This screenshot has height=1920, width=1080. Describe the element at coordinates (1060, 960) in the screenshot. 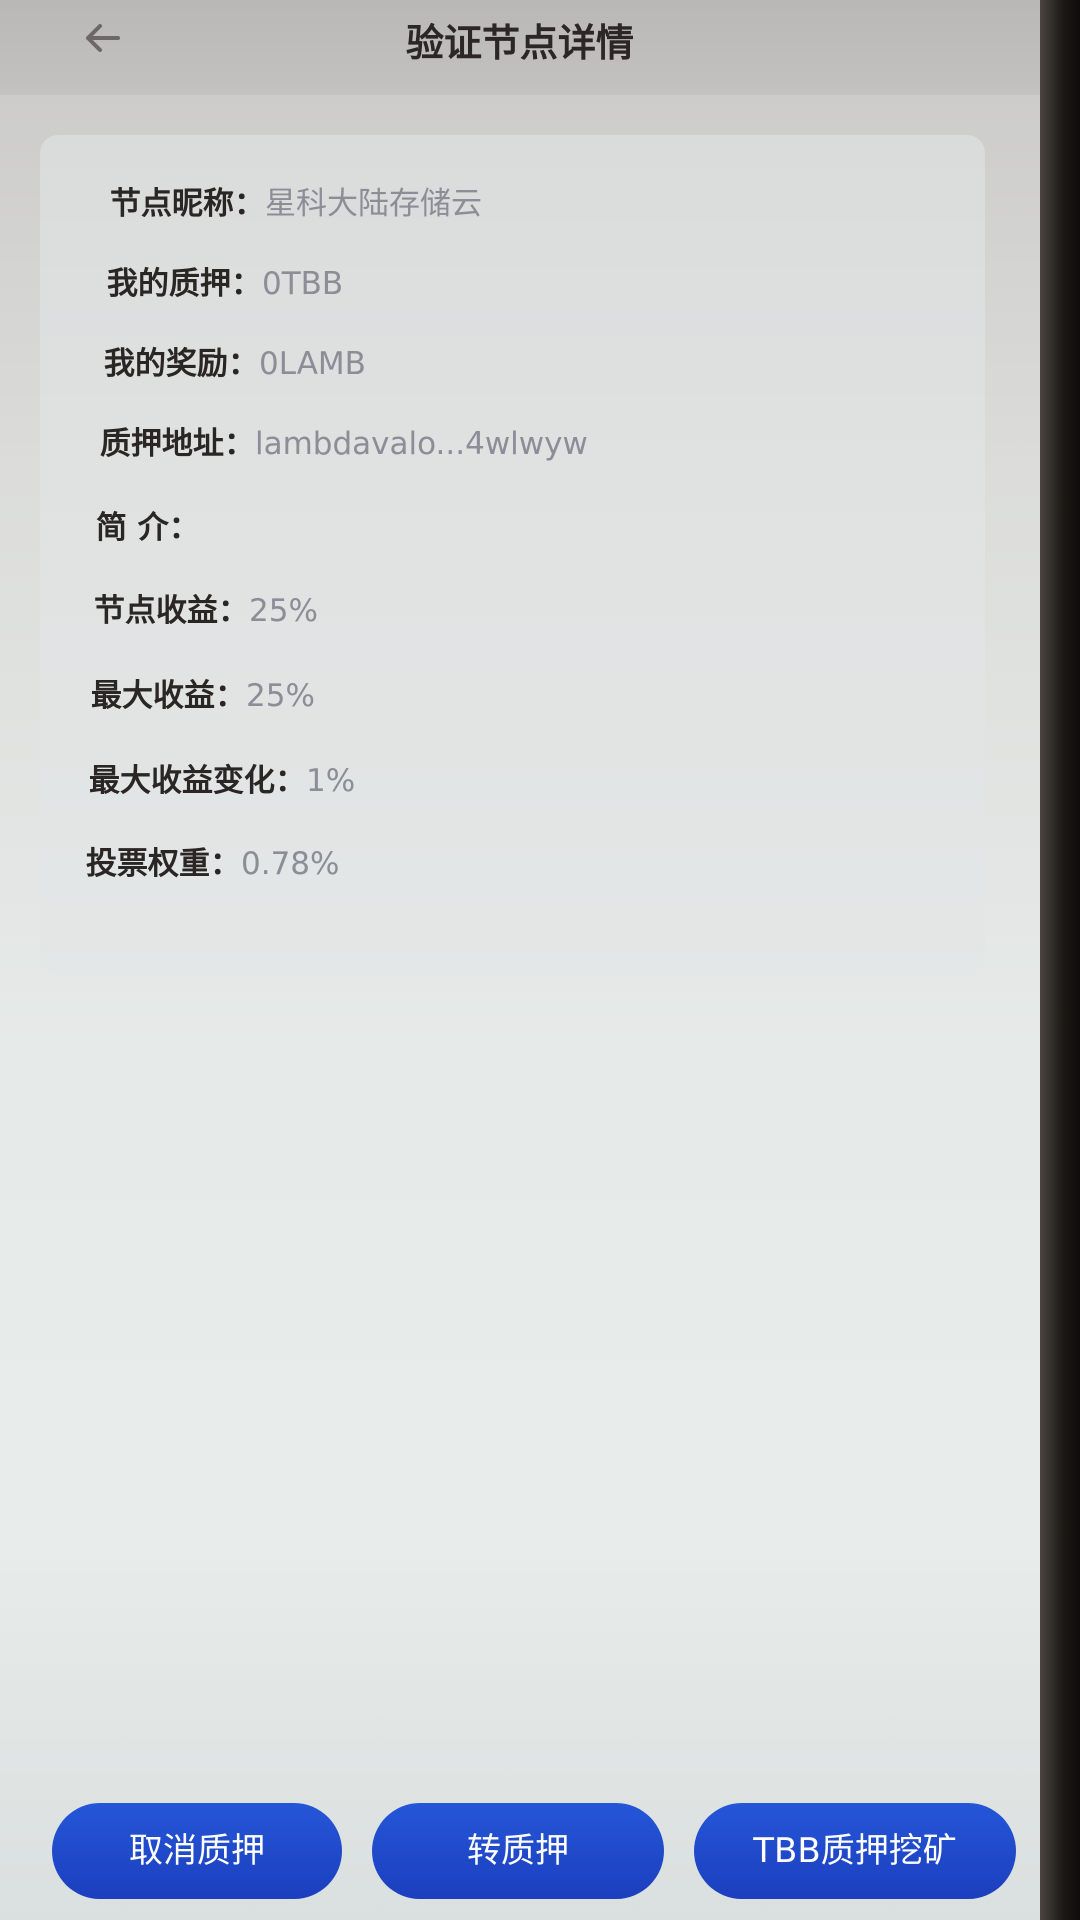

I see `device-bezel` at that location.